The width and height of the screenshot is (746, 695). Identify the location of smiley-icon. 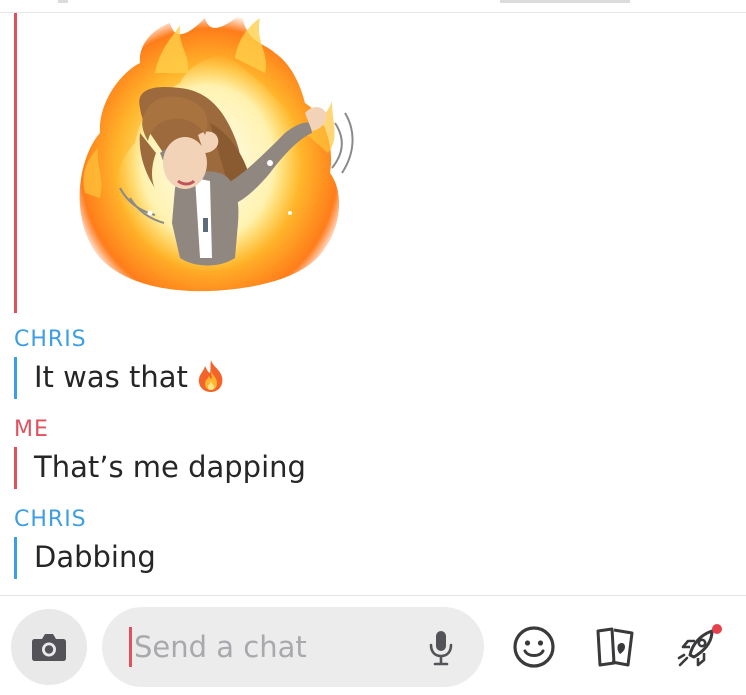
(534, 647).